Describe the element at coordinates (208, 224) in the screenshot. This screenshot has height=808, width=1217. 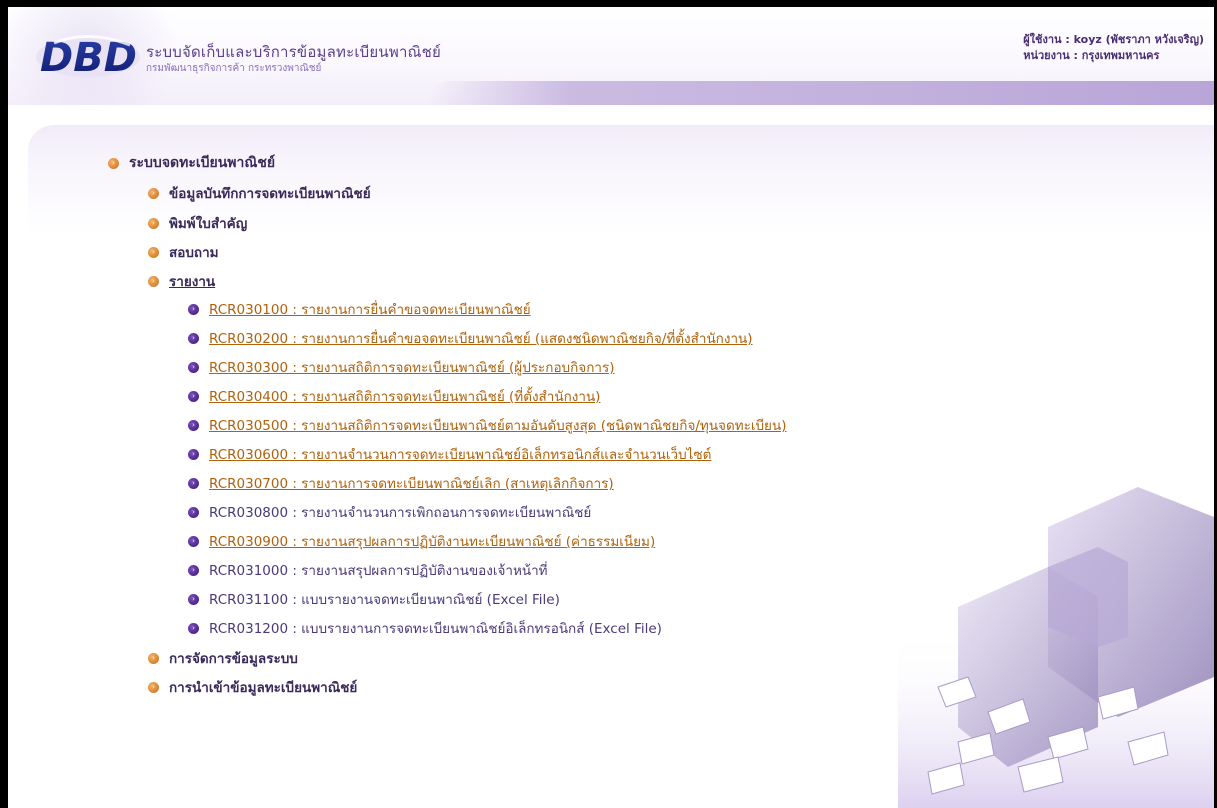
I see `menu-item-label: พิมพ์ใบสำคัญ` at that location.